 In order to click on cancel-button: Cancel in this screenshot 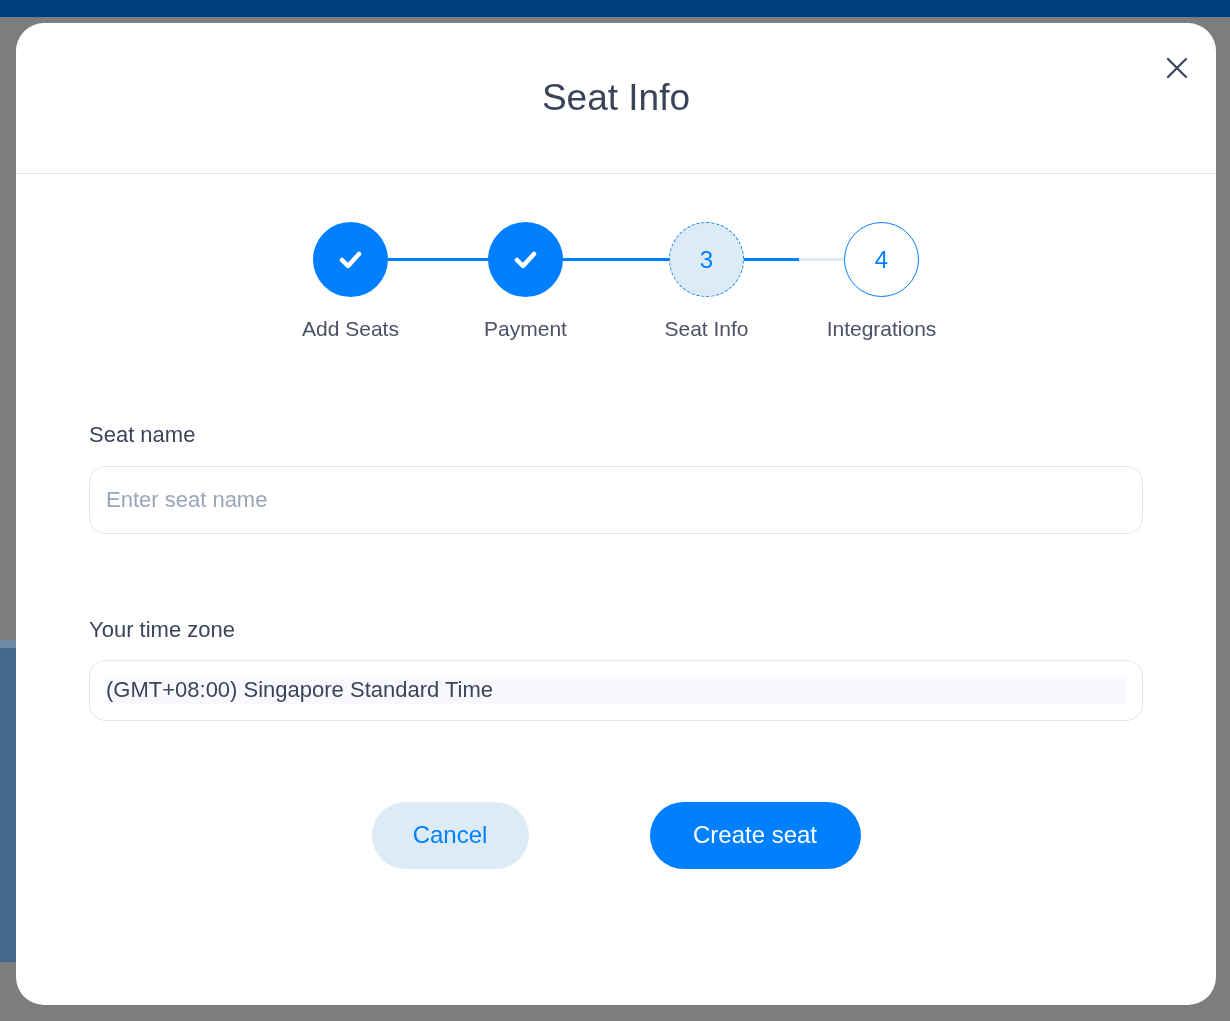, I will do `click(450, 835)`.